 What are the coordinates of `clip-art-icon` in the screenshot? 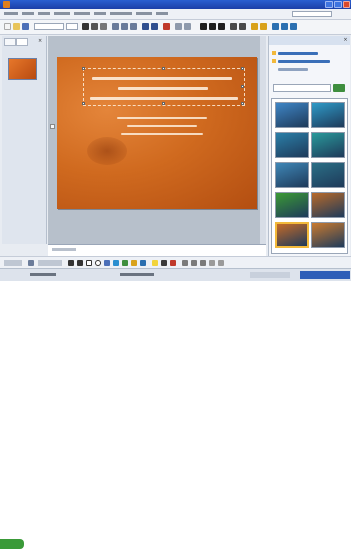 It's located at (134, 263).